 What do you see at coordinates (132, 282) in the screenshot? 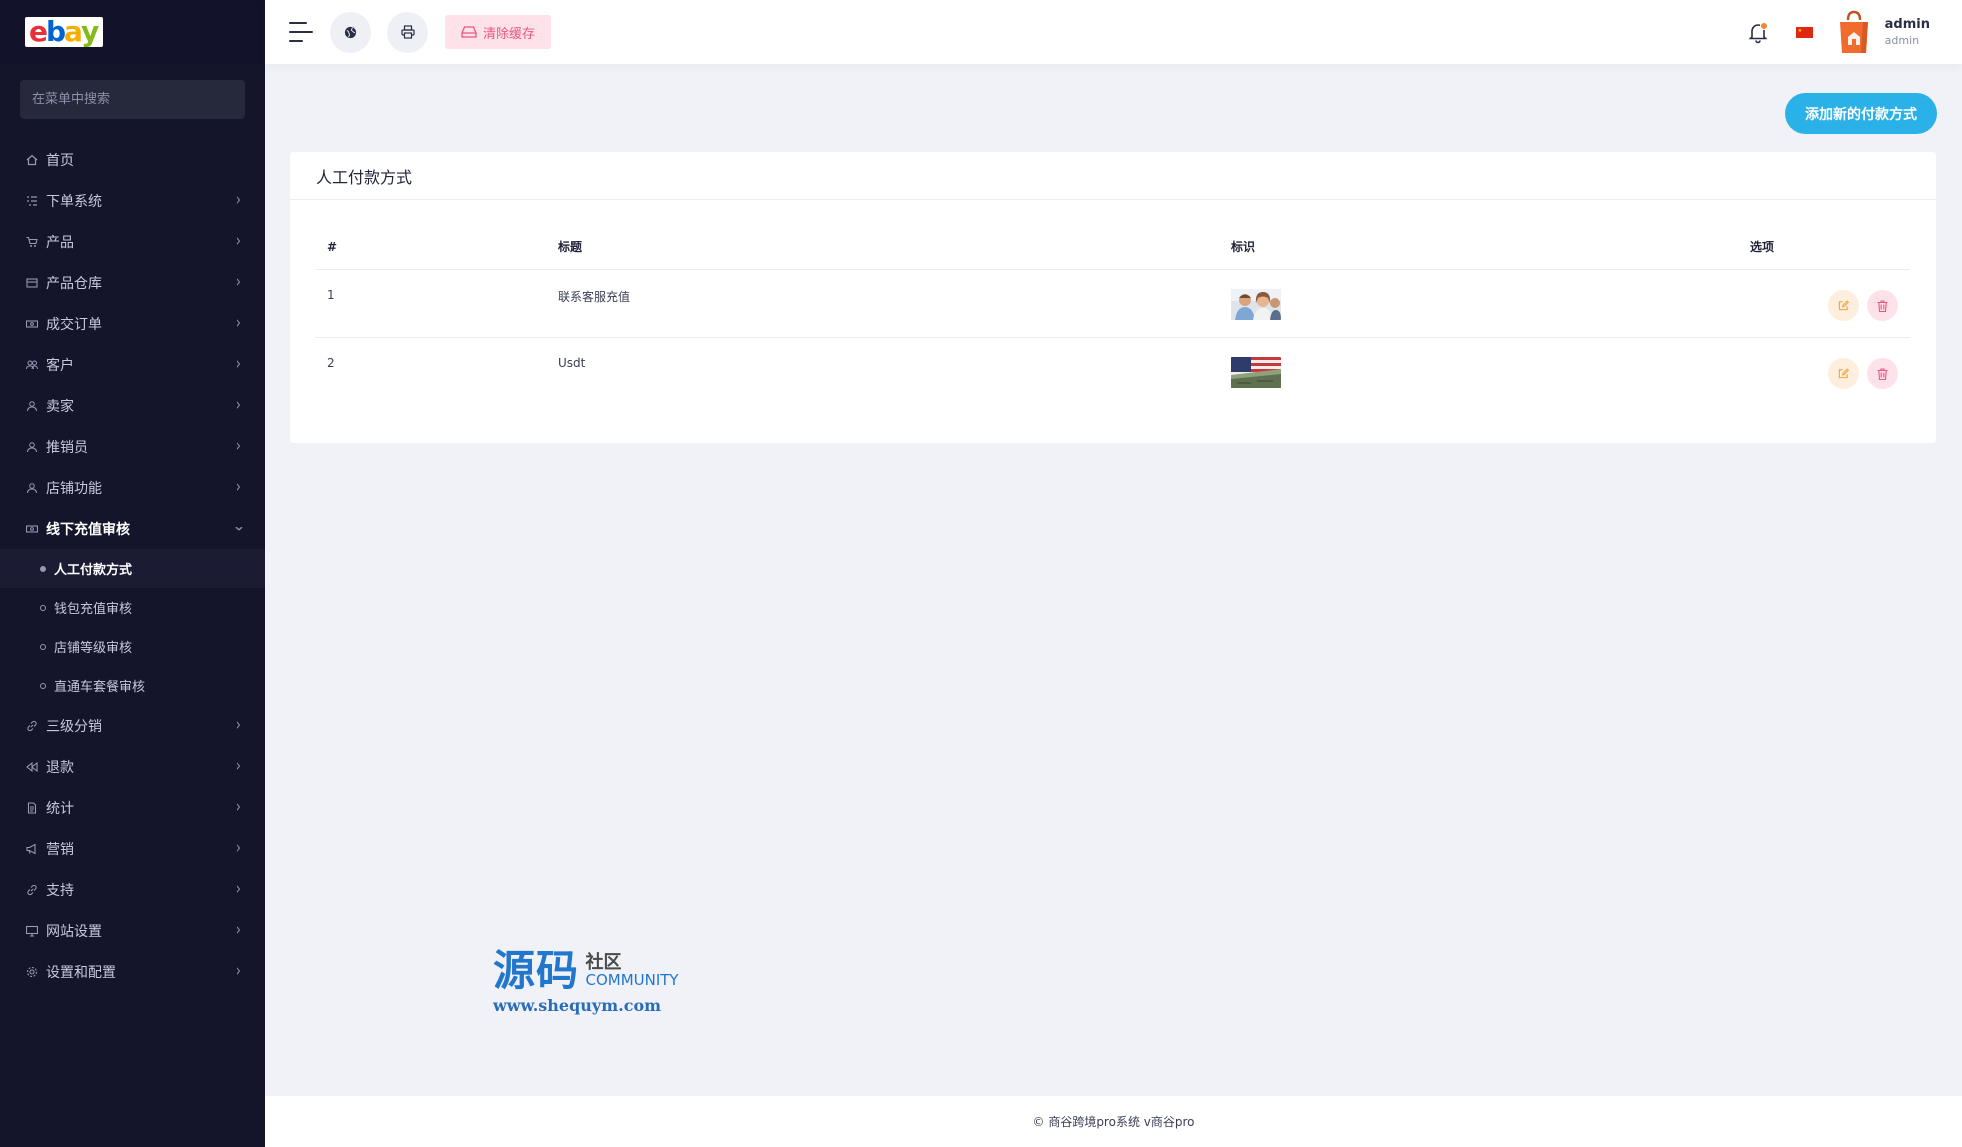
I see `sidebar-item-warehouse: 产品仓库 ›` at bounding box center [132, 282].